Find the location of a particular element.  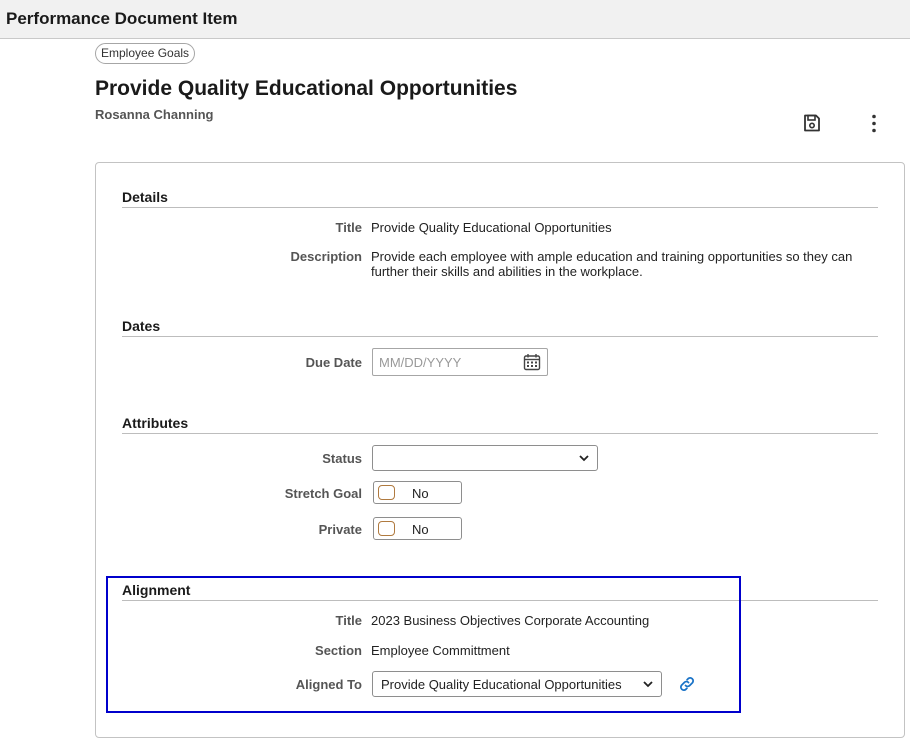

alignment-heading: Alignment is located at coordinates (500, 591).